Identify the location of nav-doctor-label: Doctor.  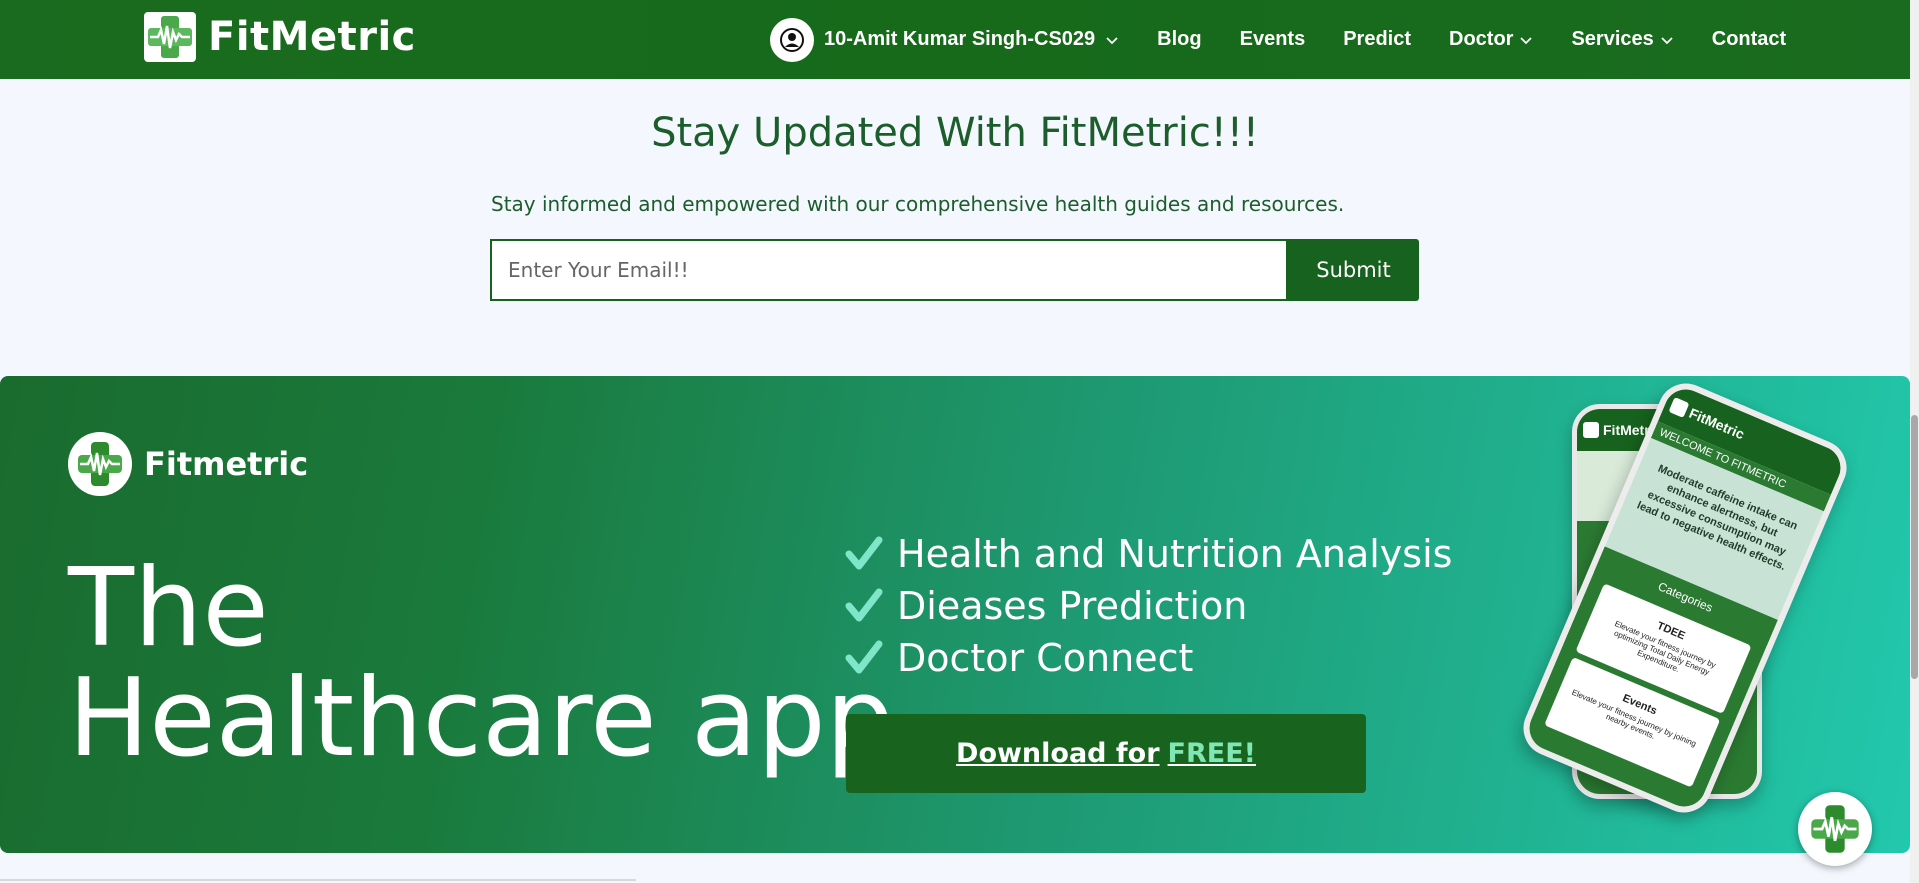
(1481, 39).